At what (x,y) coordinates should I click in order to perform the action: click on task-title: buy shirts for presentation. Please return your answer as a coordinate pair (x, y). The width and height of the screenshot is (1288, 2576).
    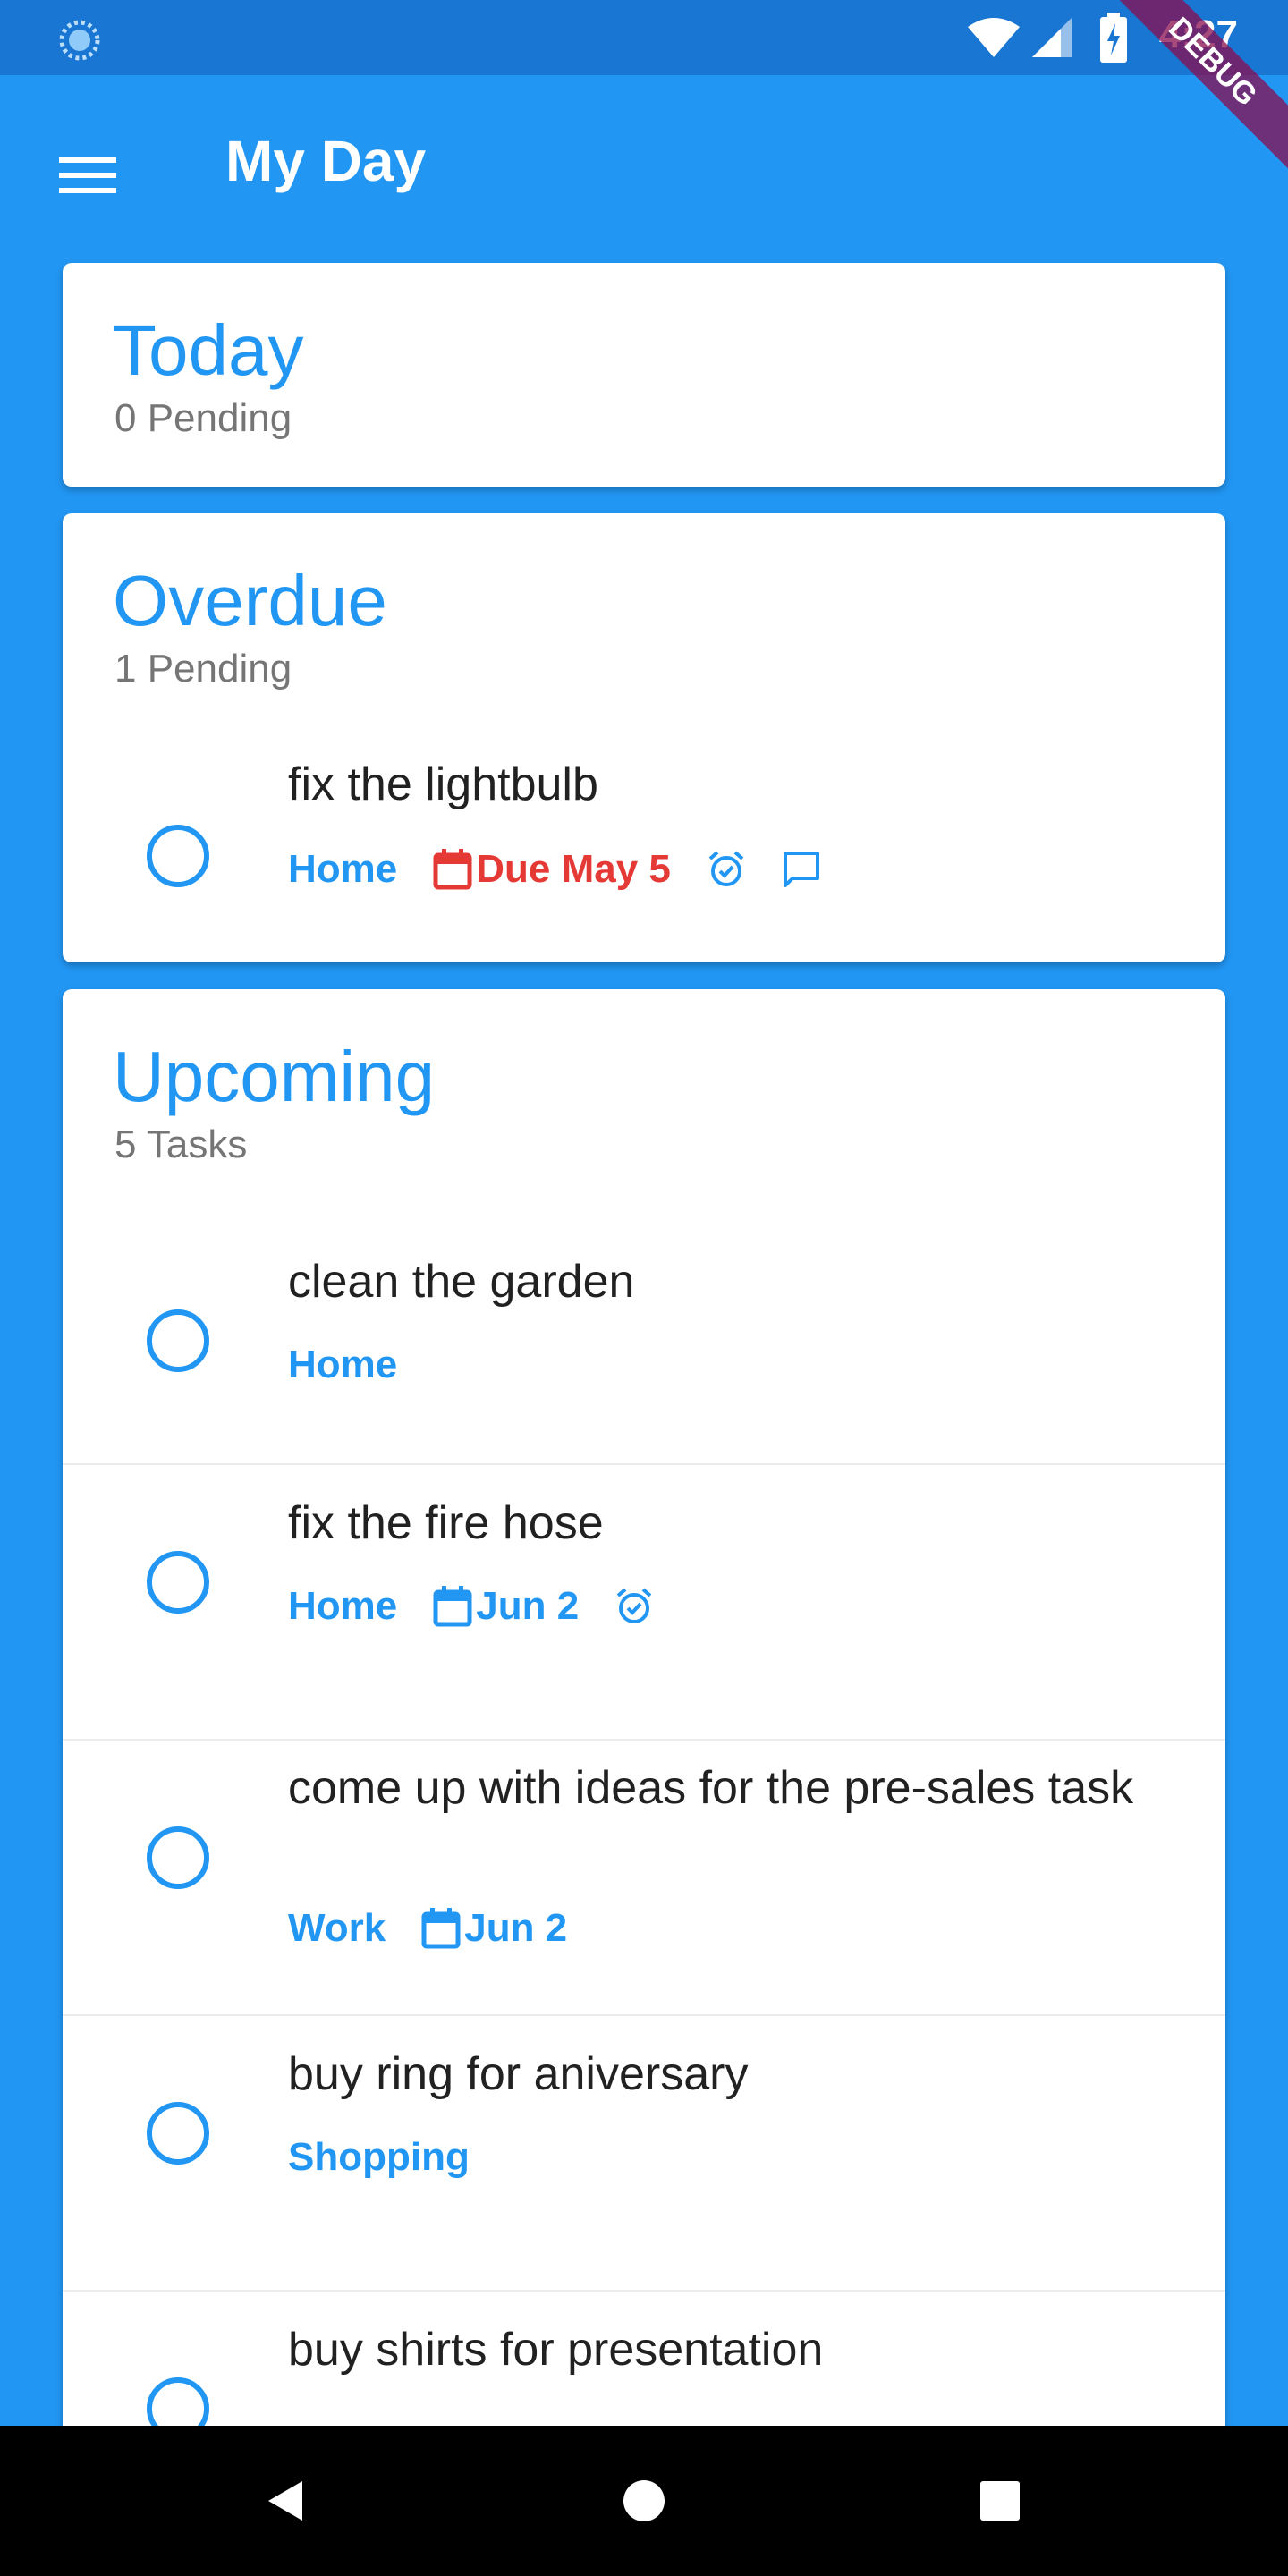
    Looking at the image, I should click on (556, 2350).